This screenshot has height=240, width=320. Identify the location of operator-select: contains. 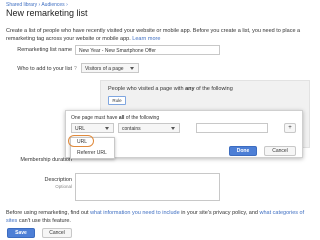
(149, 128).